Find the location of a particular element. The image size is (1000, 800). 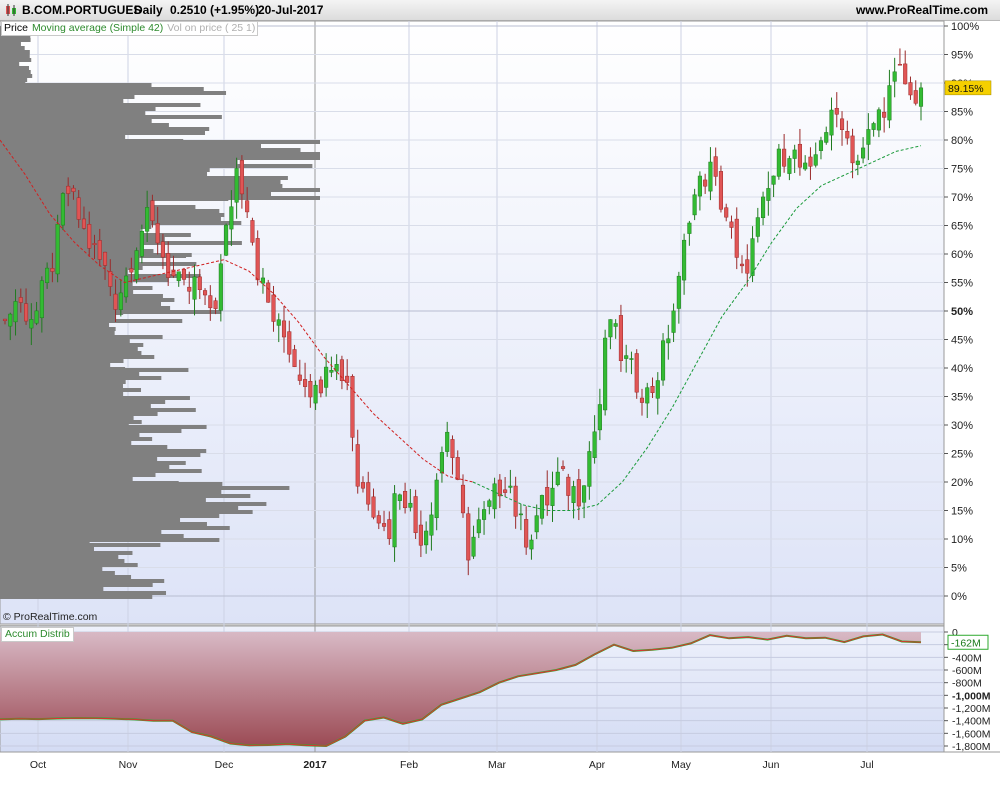

legend-price: Price is located at coordinates (16, 28).